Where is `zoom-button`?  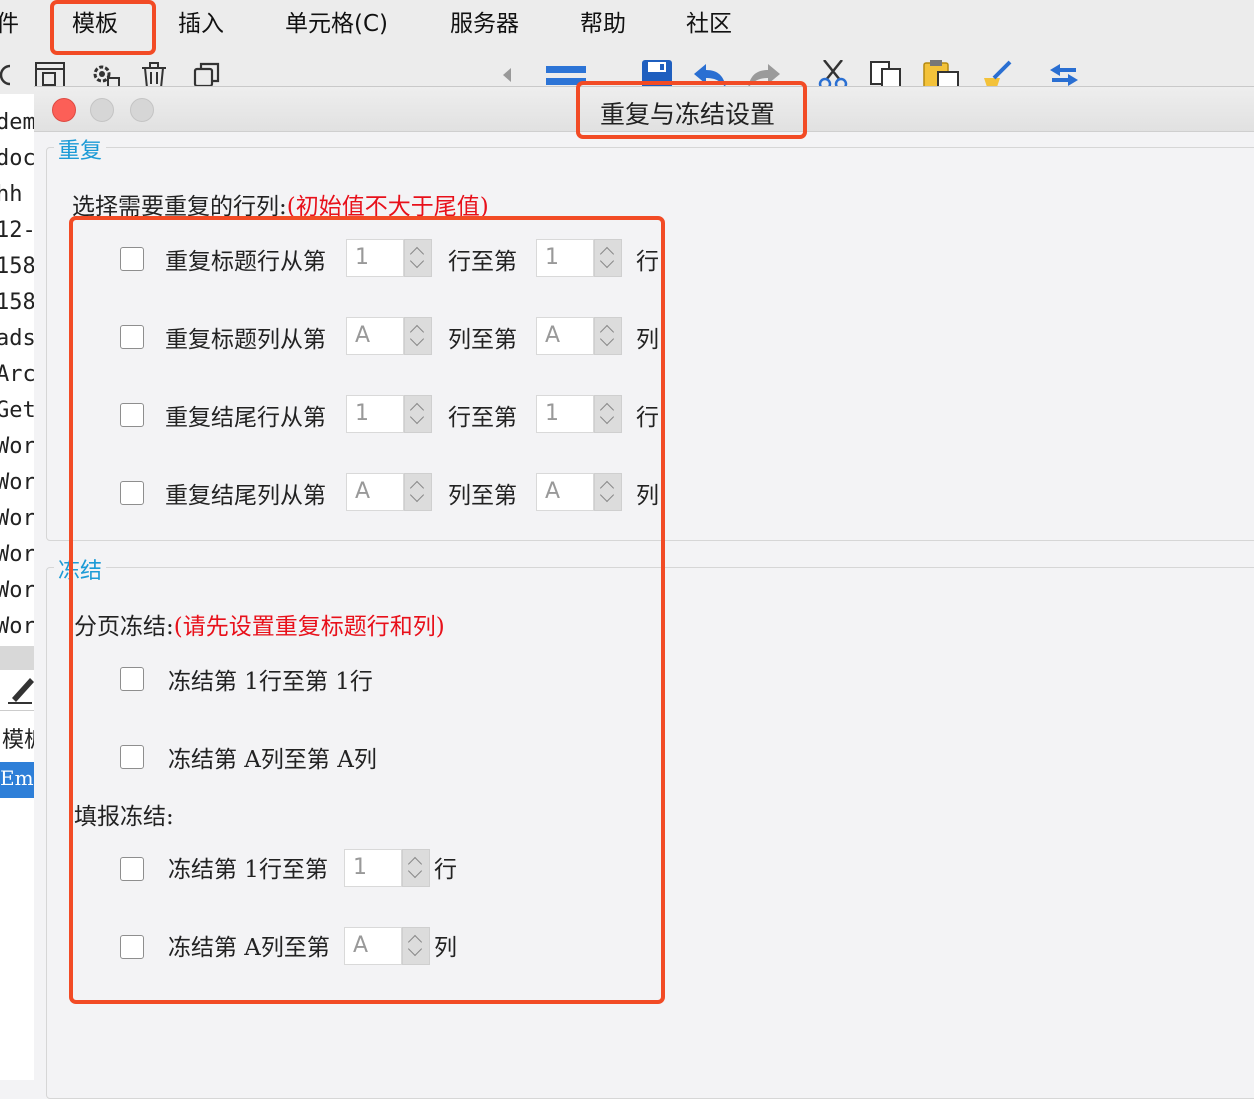
zoom-button is located at coordinates (142, 110).